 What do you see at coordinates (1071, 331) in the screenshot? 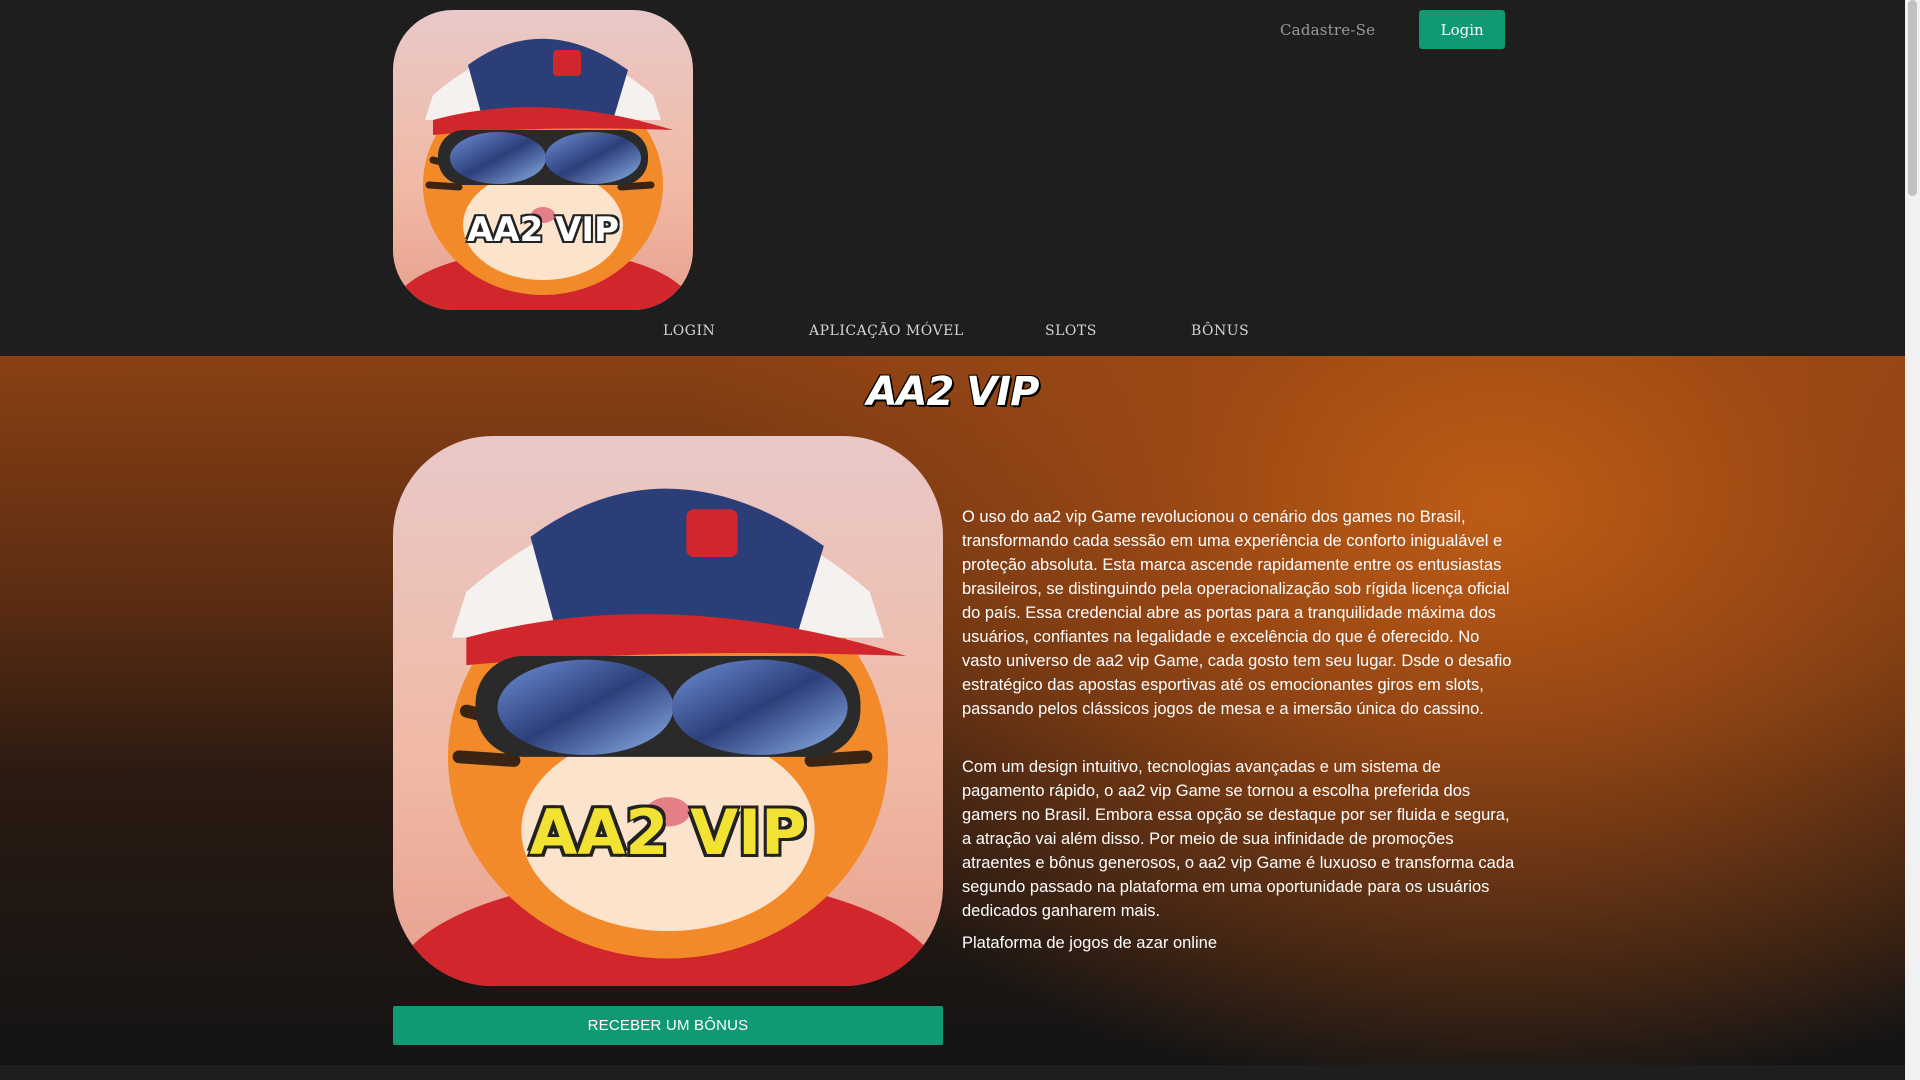
I see `nav-item-slots: SLOTS` at bounding box center [1071, 331].